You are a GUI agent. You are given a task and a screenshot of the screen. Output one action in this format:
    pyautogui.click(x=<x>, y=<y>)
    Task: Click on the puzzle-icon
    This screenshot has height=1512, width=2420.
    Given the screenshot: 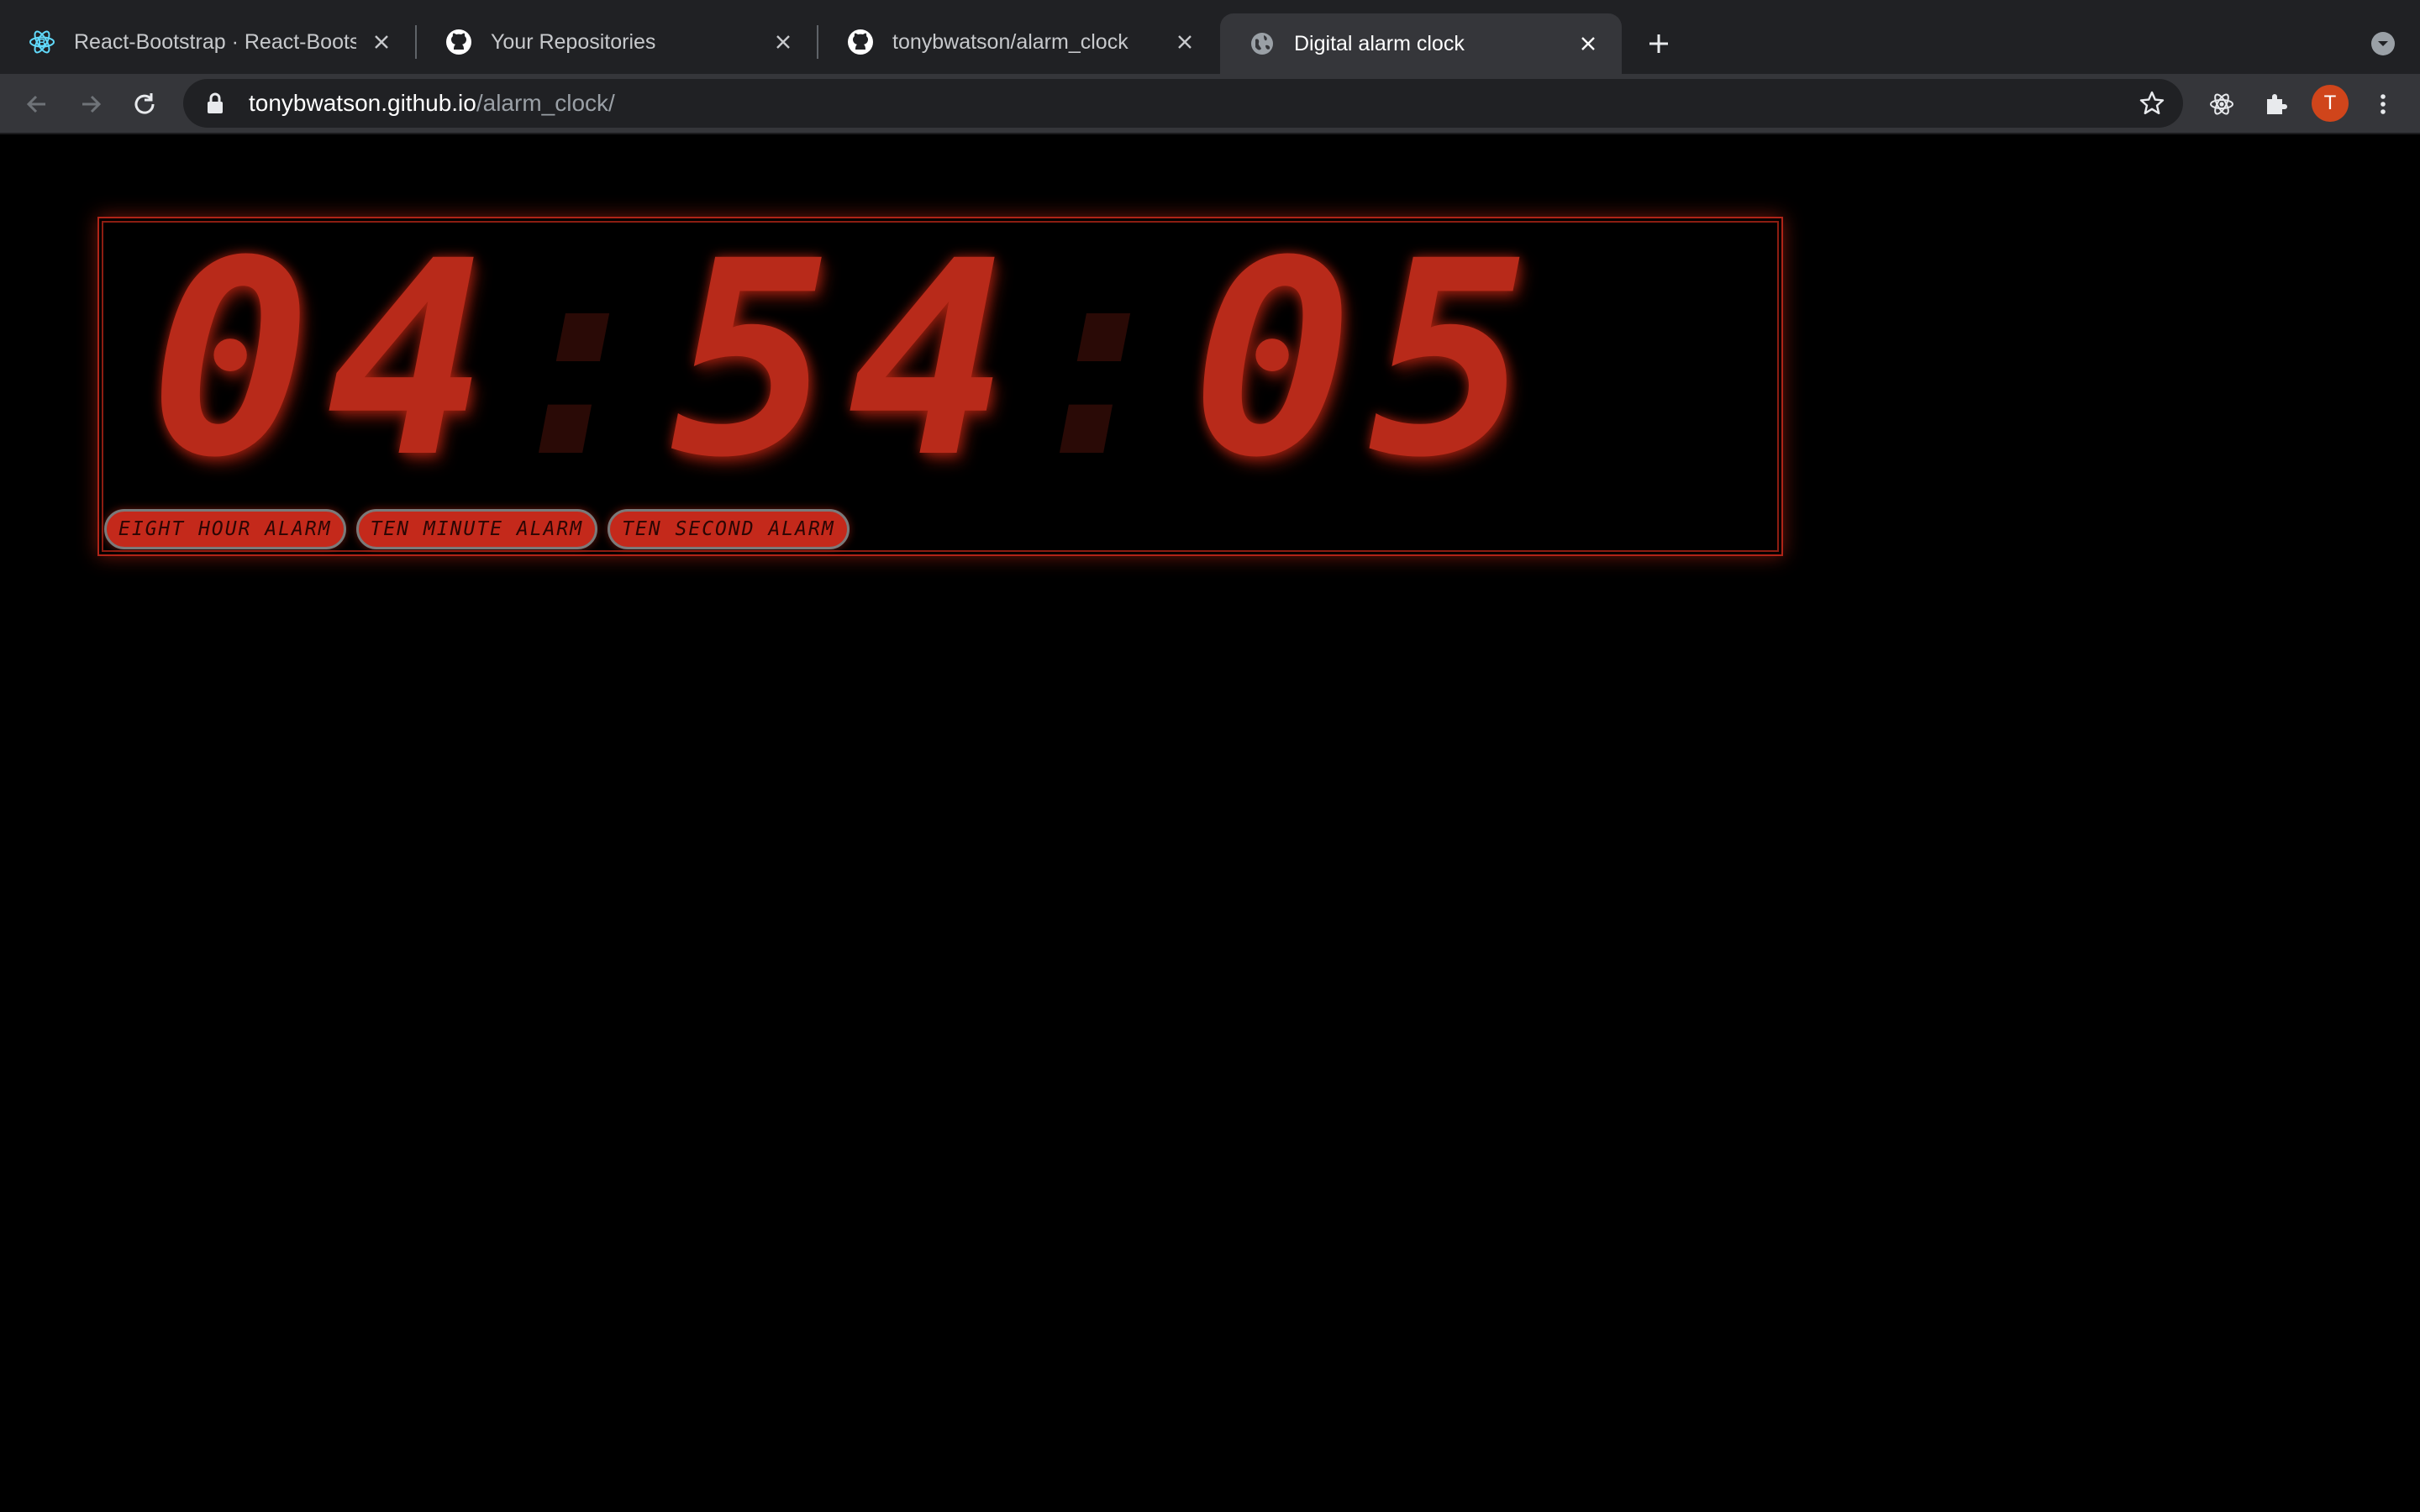 What is the action you would take?
    pyautogui.click(x=2277, y=104)
    